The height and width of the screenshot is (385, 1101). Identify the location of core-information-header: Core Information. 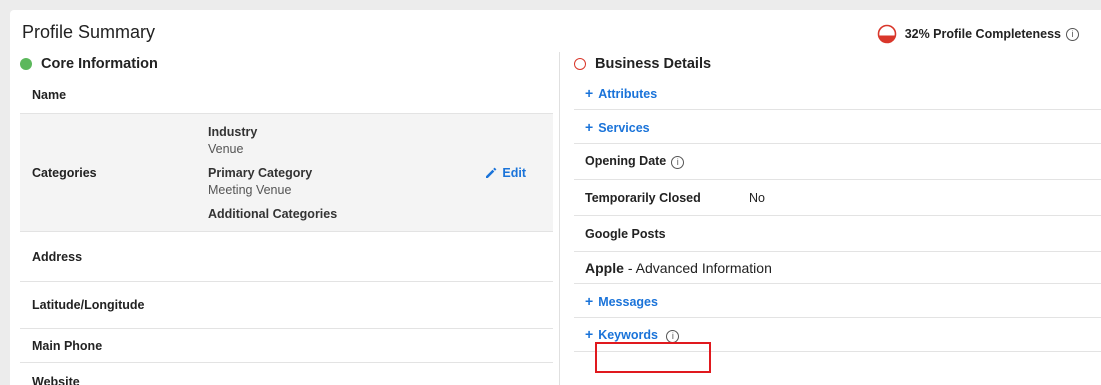
(286, 64).